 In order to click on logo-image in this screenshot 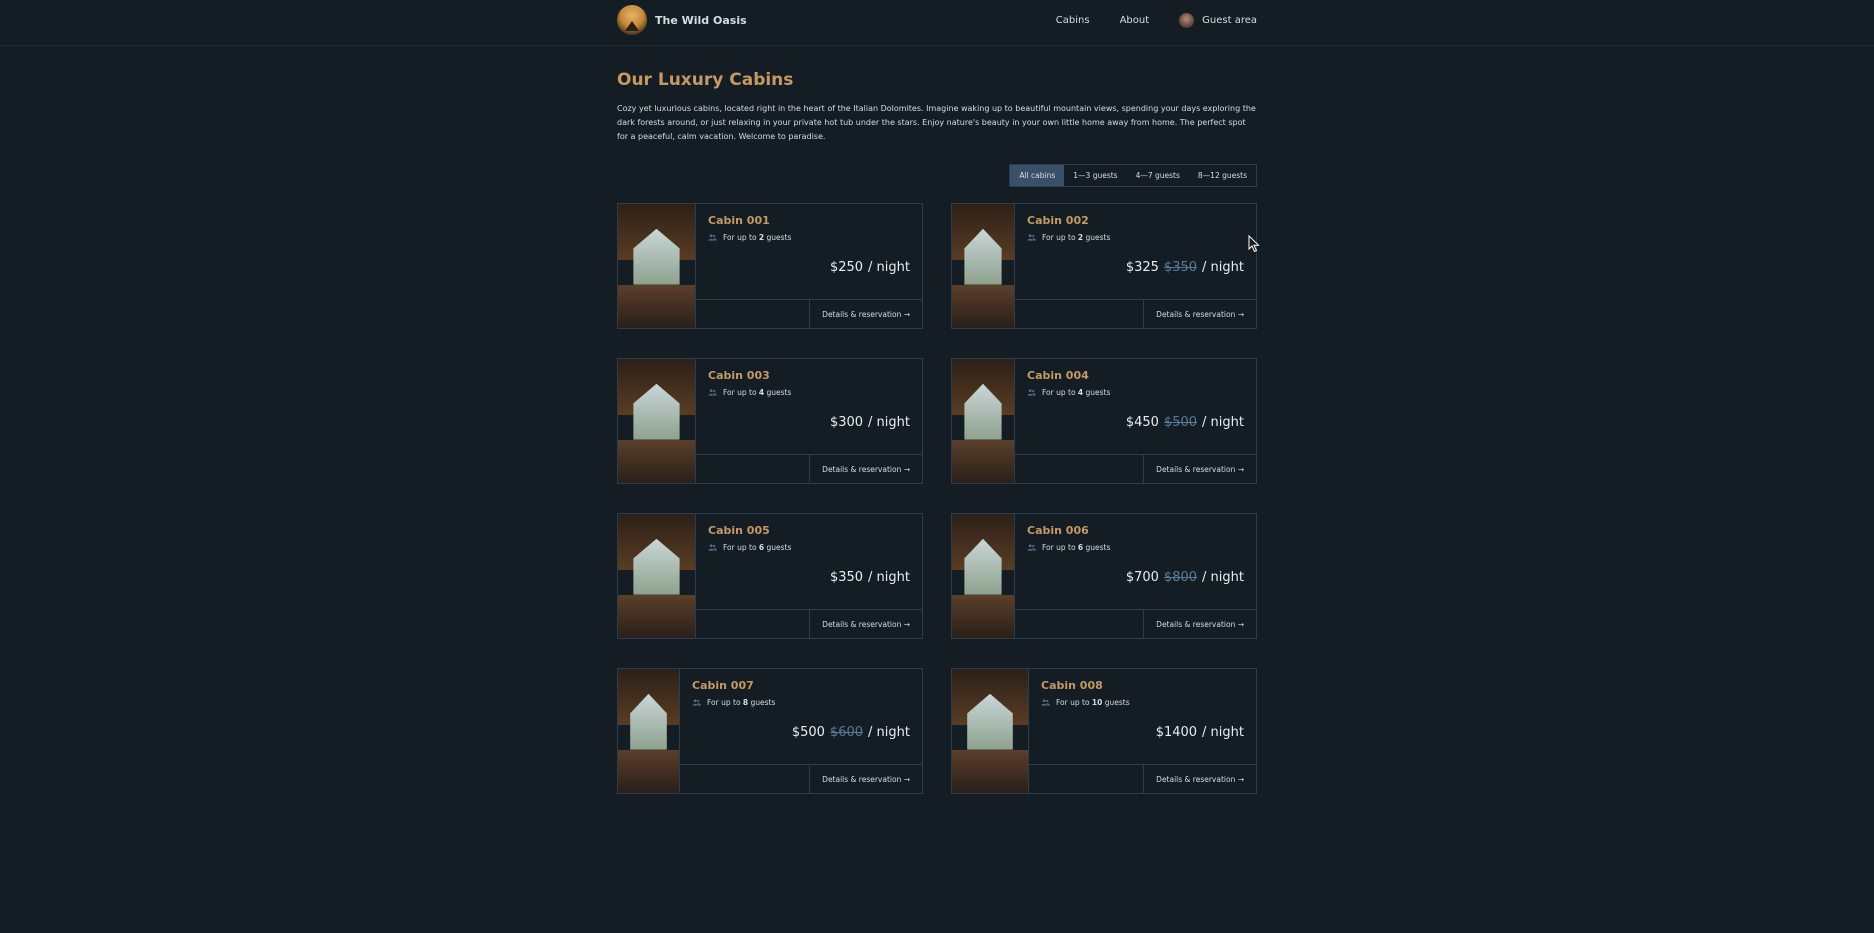, I will do `click(632, 20)`.